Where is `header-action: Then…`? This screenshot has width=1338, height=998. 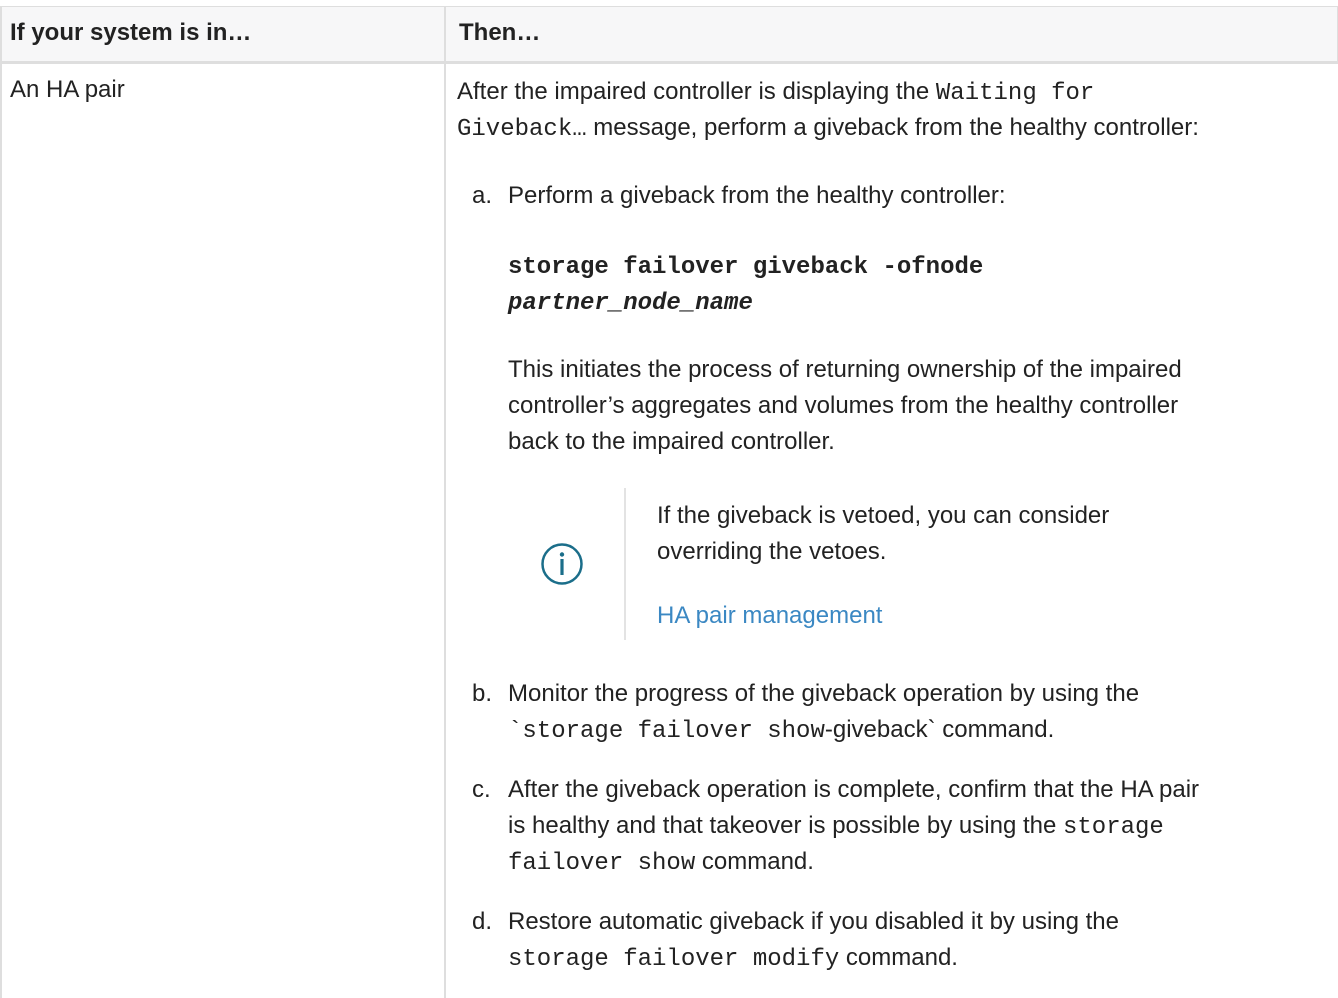 header-action: Then… is located at coordinates (500, 32).